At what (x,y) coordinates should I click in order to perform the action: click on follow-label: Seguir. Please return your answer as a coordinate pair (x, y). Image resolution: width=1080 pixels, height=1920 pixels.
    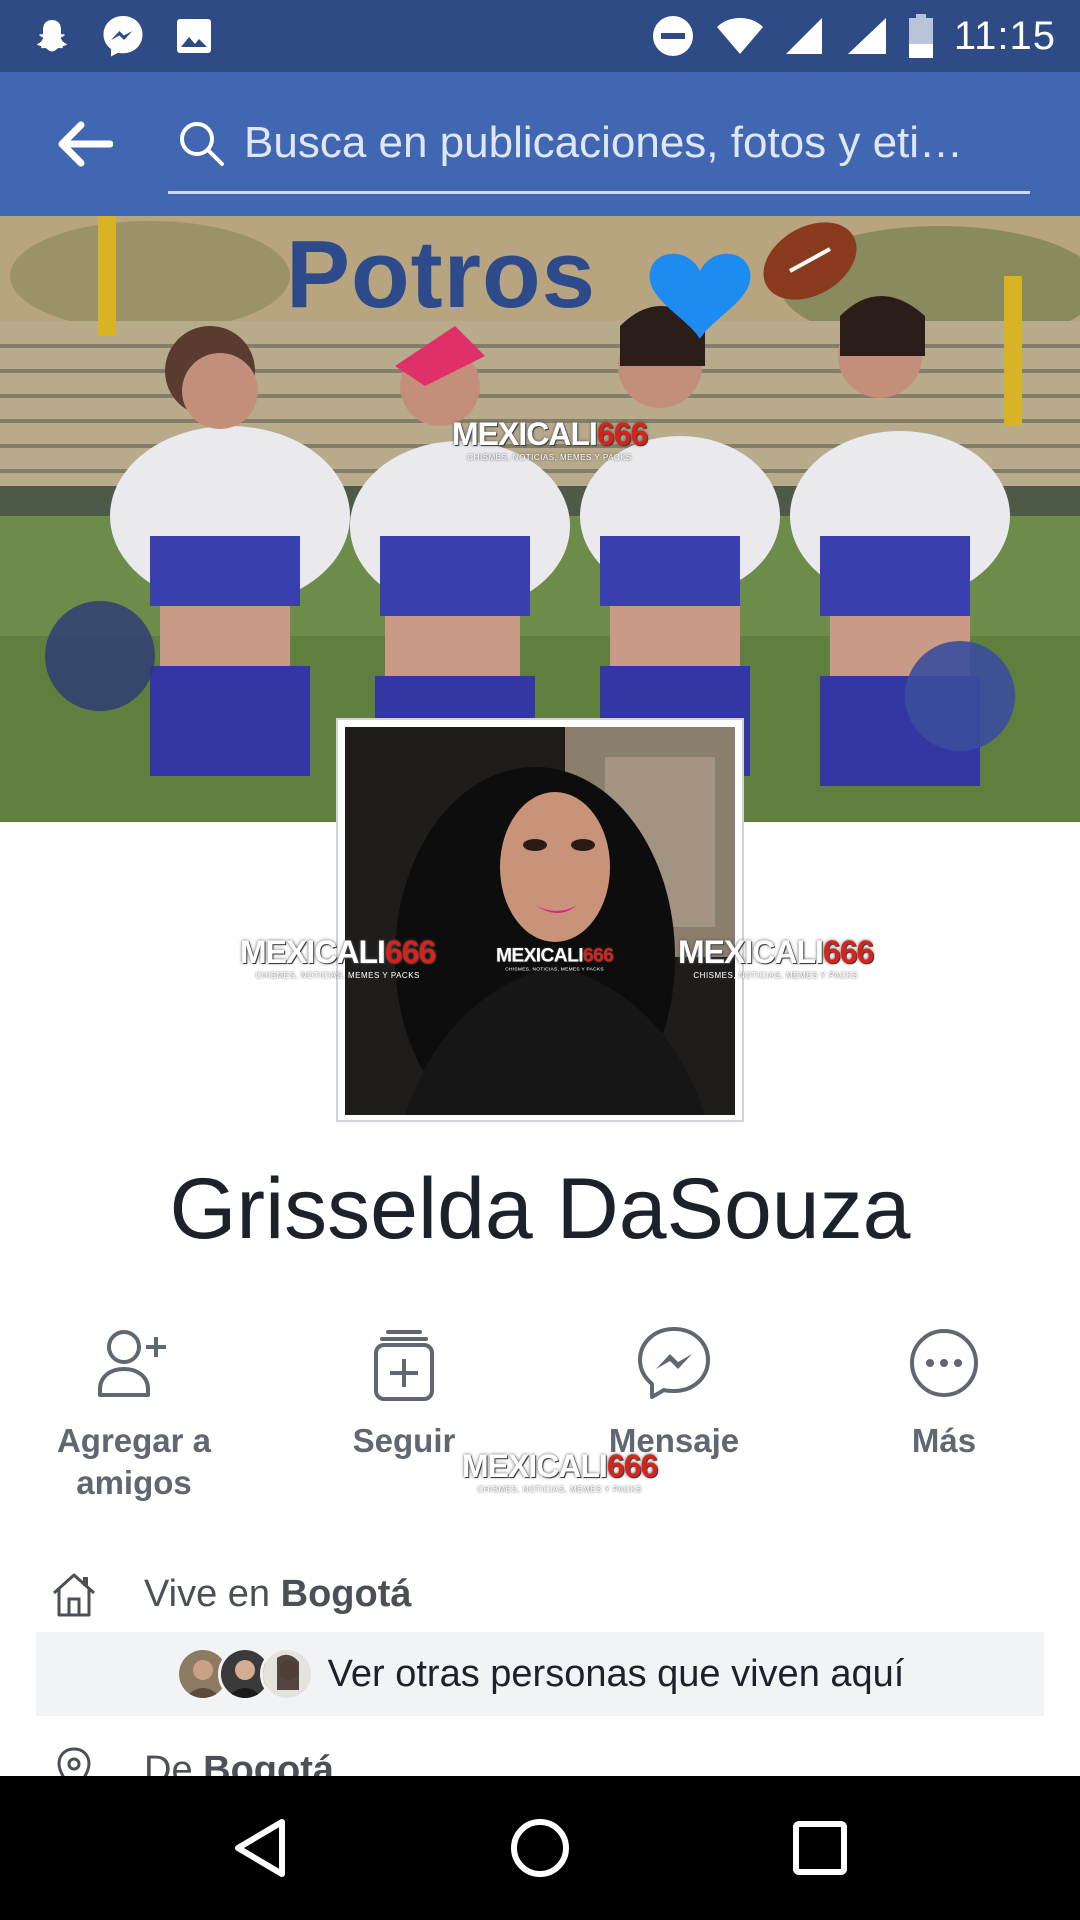
    Looking at the image, I should click on (404, 1440).